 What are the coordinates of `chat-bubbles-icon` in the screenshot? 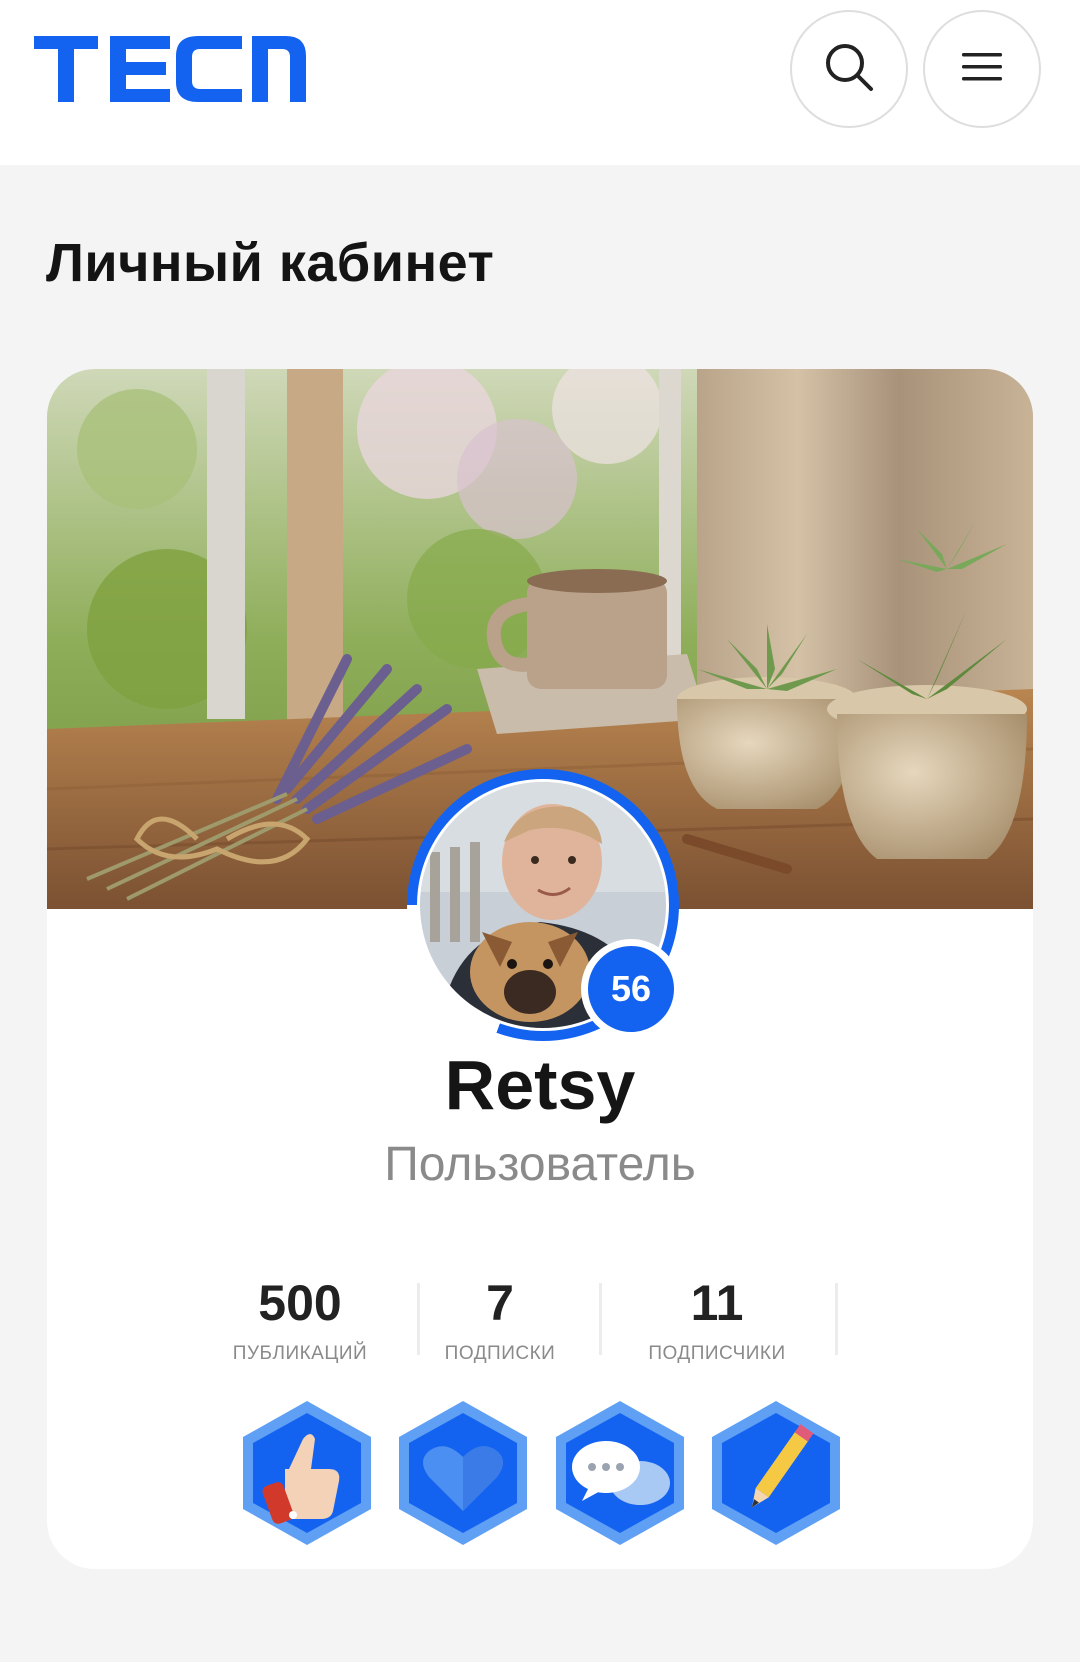 It's located at (620, 1476).